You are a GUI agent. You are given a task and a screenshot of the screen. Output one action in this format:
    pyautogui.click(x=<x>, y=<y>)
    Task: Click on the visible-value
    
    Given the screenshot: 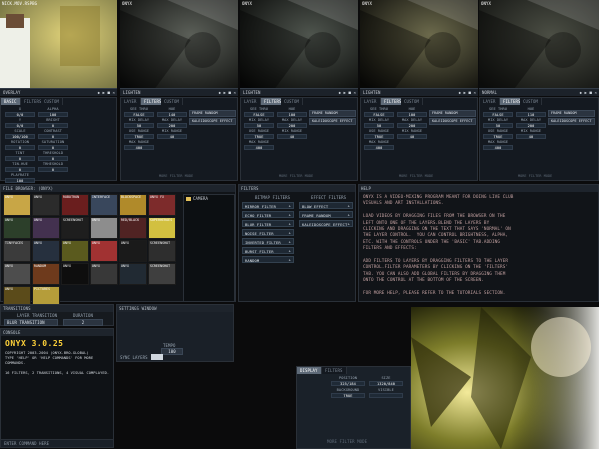 What is the action you would take?
    pyautogui.click(x=386, y=395)
    